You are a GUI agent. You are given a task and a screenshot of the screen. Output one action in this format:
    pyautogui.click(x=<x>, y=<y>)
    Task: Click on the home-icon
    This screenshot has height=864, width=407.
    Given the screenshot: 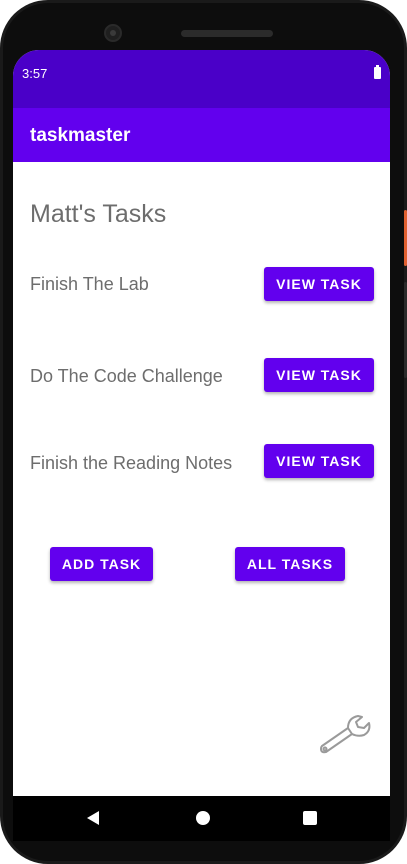 What is the action you would take?
    pyautogui.click(x=203, y=818)
    